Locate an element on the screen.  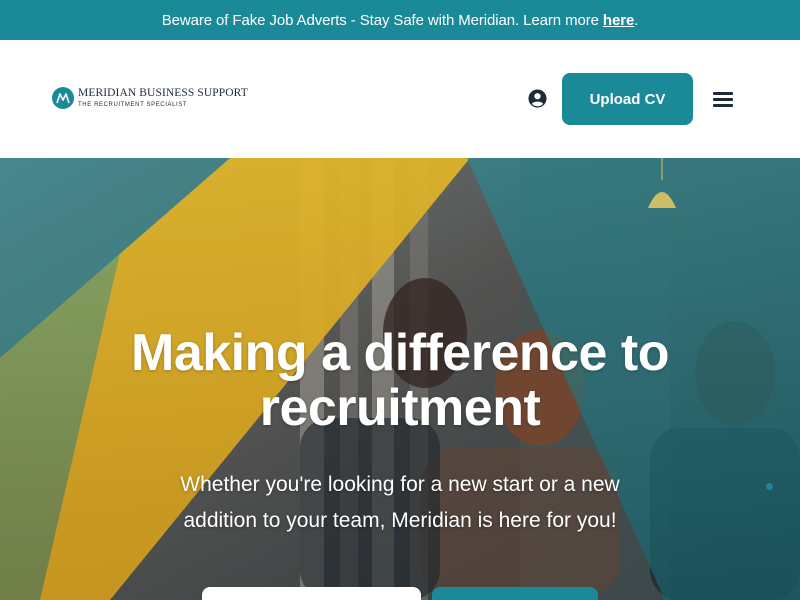
carousel-dot is located at coordinates (769, 486).